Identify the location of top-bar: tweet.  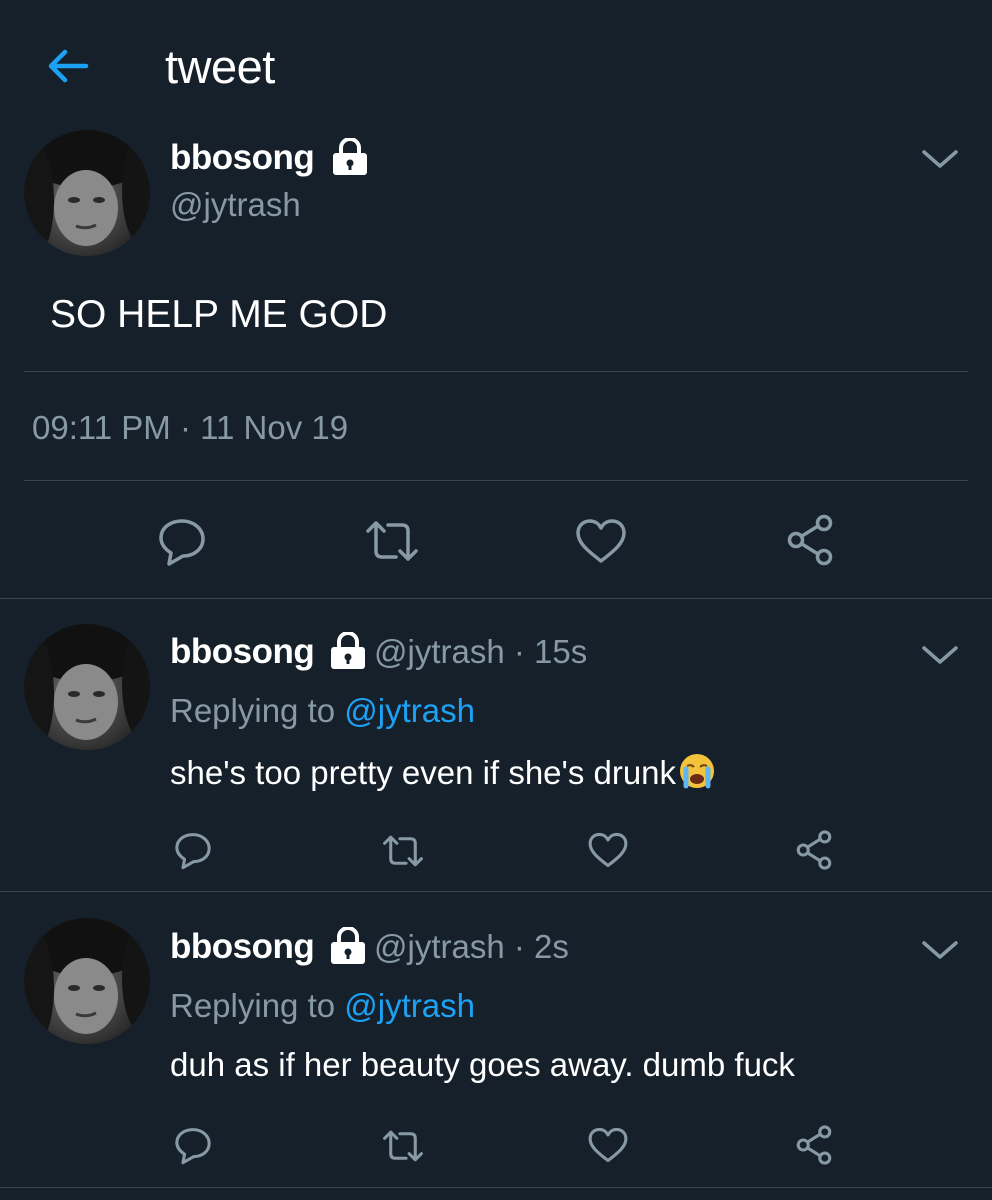
(496, 65).